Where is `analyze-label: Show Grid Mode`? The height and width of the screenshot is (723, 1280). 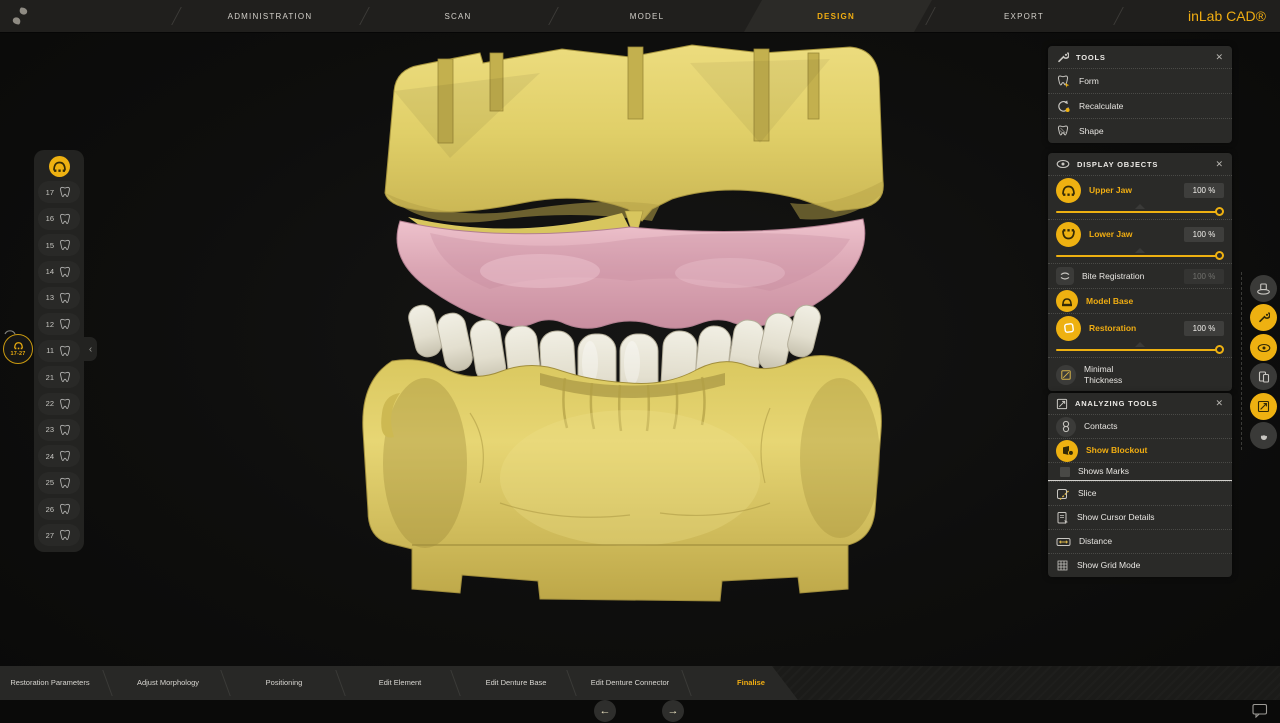
analyze-label: Show Grid Mode is located at coordinates (1109, 565).